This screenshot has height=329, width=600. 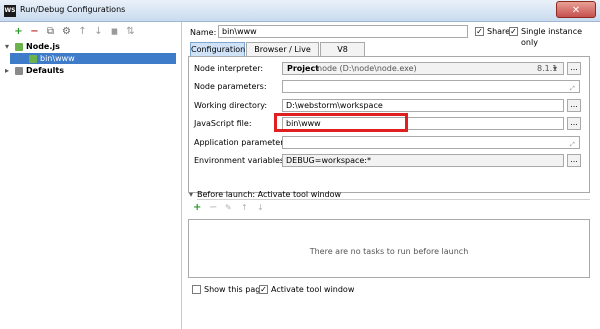 What do you see at coordinates (423, 160) in the screenshot?
I see `environment-variables-input: DEBUG=workspace:*` at bounding box center [423, 160].